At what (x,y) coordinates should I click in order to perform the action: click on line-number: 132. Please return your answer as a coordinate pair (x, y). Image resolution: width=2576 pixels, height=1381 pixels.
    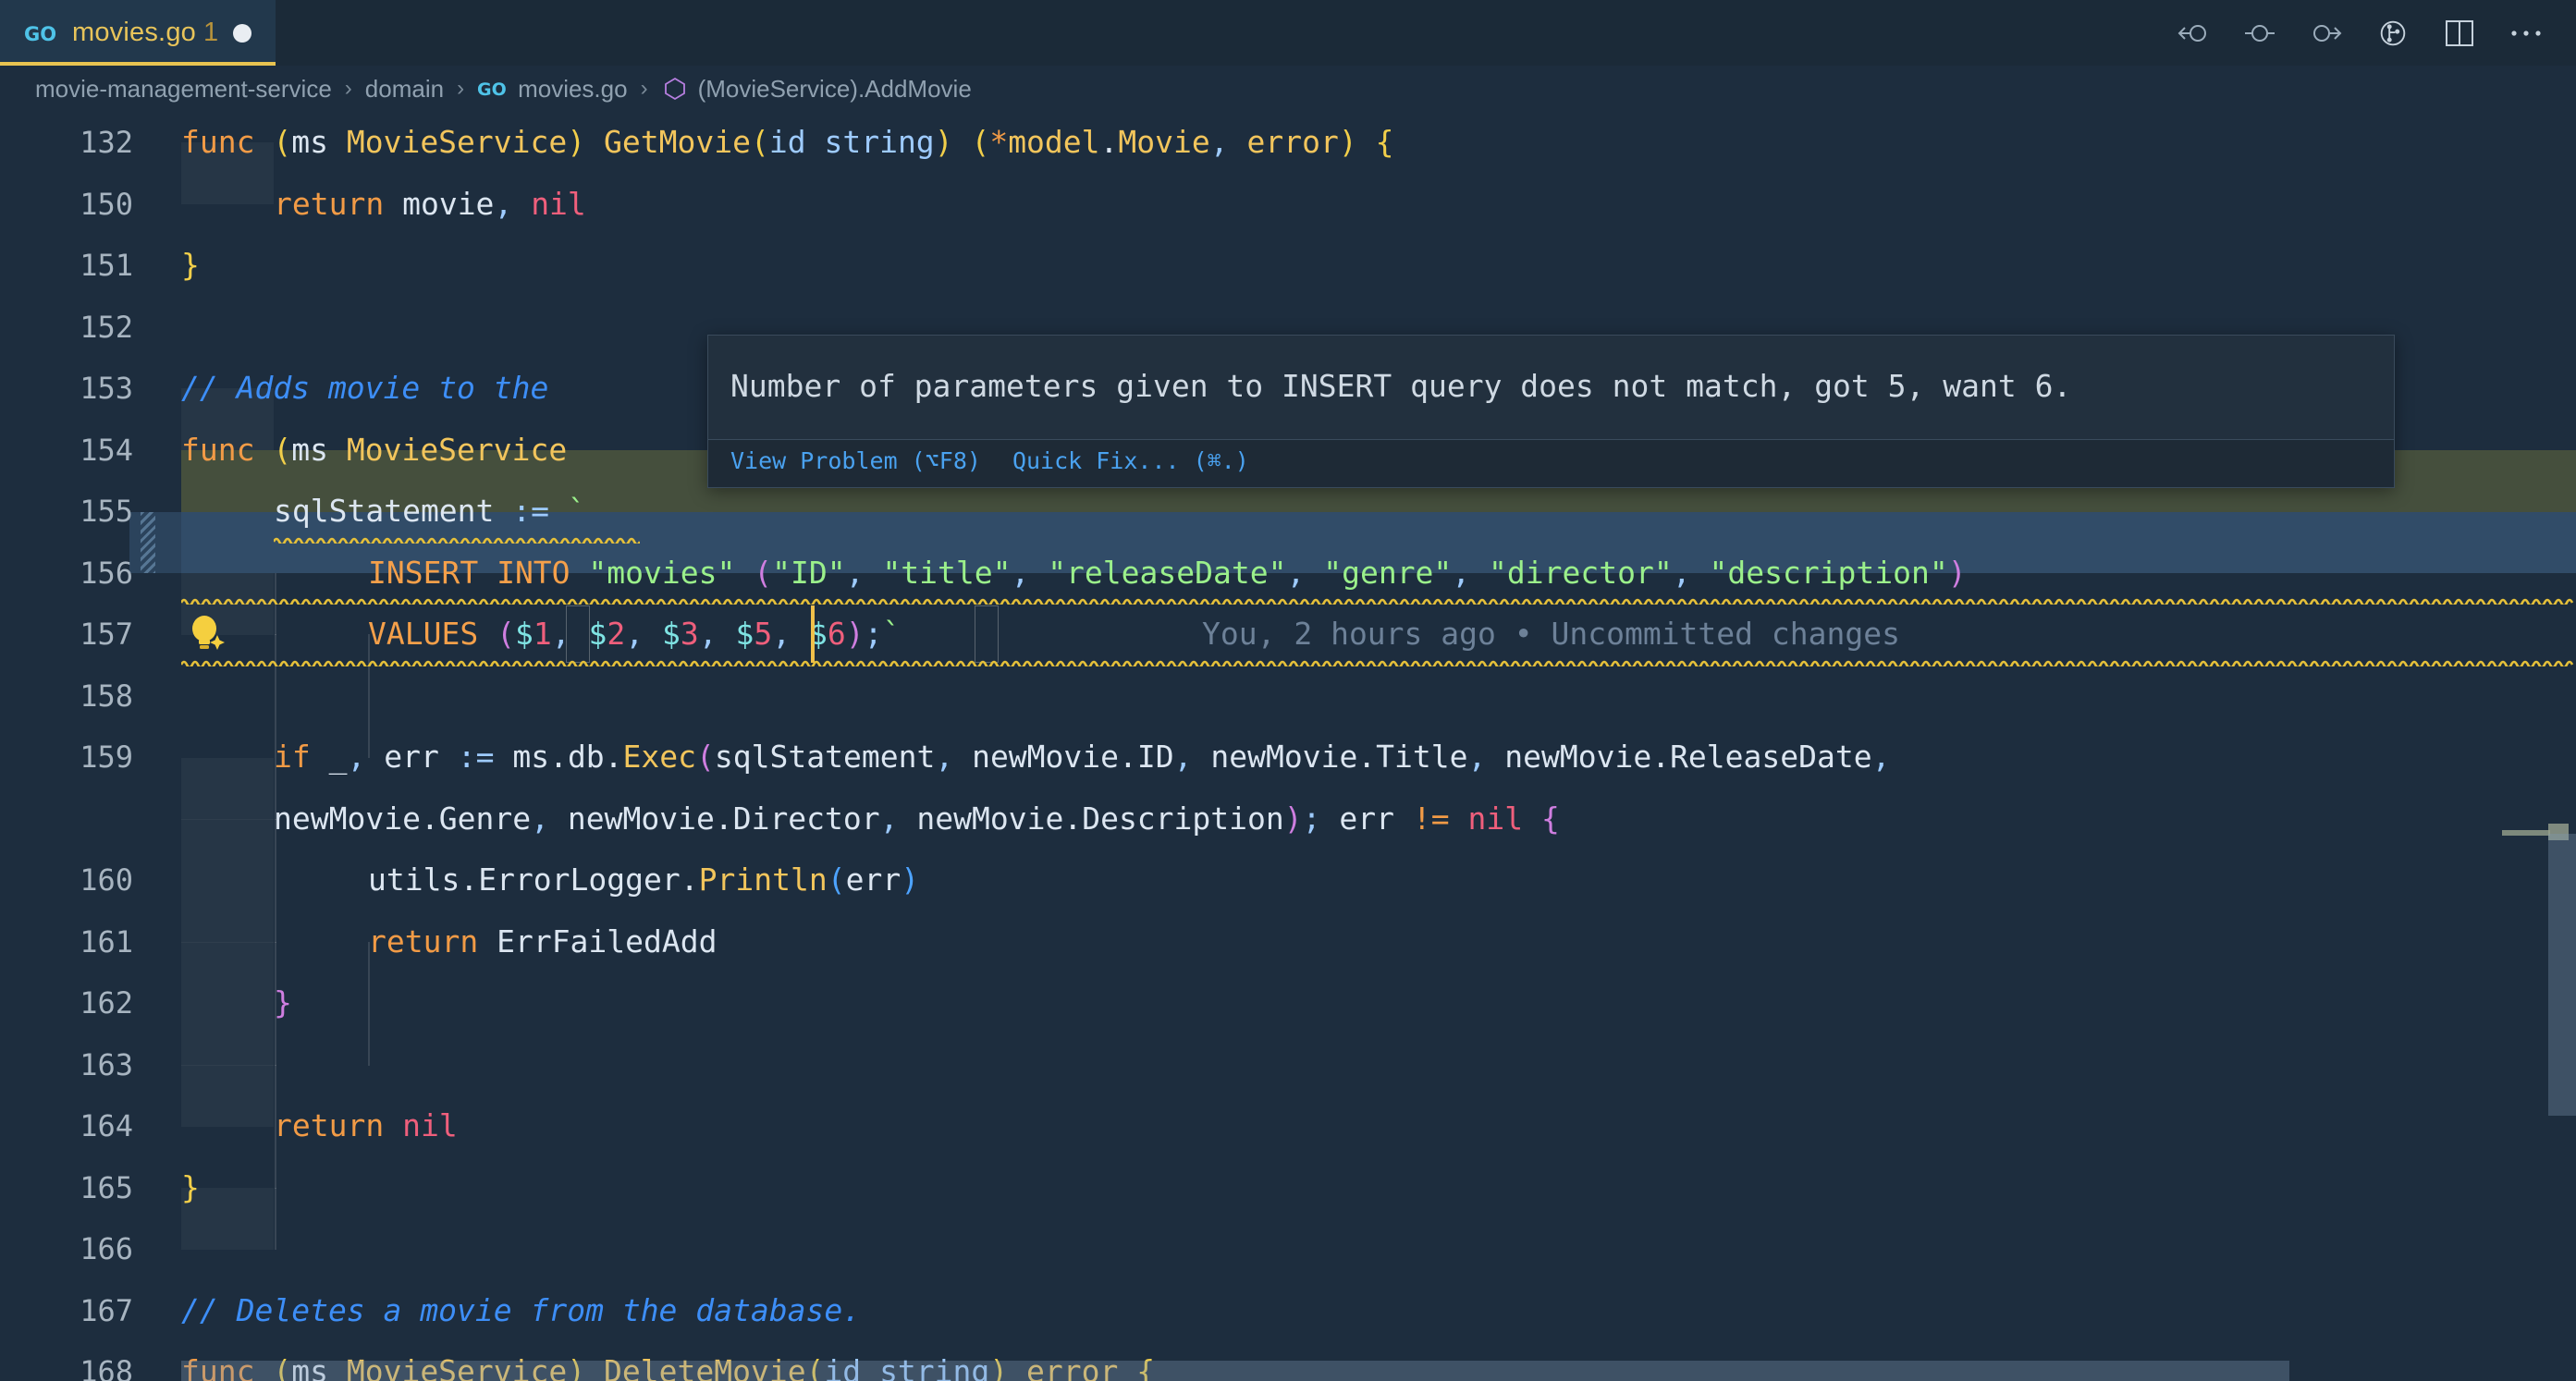
    Looking at the image, I should click on (107, 142).